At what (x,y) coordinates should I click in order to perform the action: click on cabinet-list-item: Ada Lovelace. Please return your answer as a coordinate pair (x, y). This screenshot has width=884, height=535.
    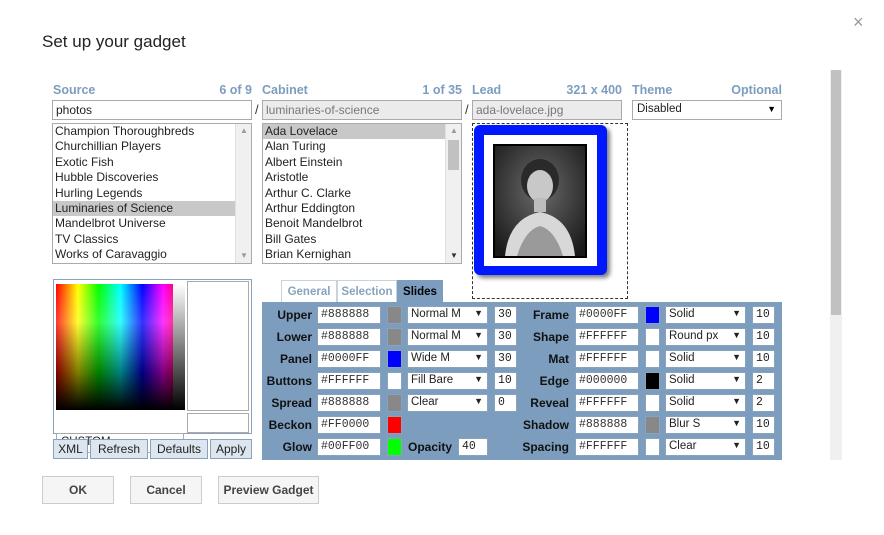
    Looking at the image, I should click on (354, 132).